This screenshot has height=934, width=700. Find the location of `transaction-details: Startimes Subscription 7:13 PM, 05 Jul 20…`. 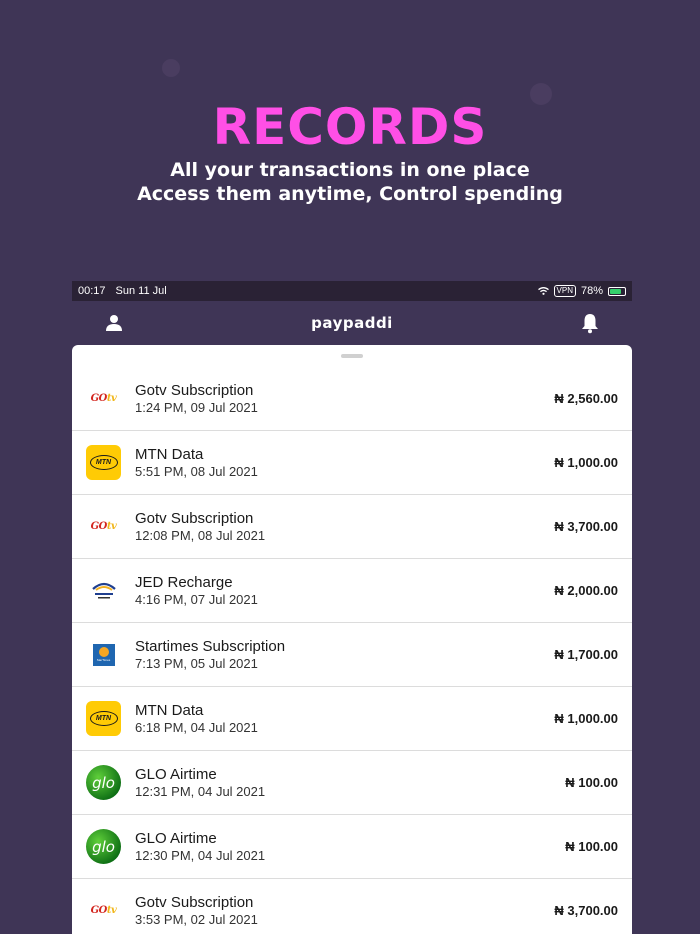

transaction-details: Startimes Subscription 7:13 PM, 05 Jul 20… is located at coordinates (344, 655).